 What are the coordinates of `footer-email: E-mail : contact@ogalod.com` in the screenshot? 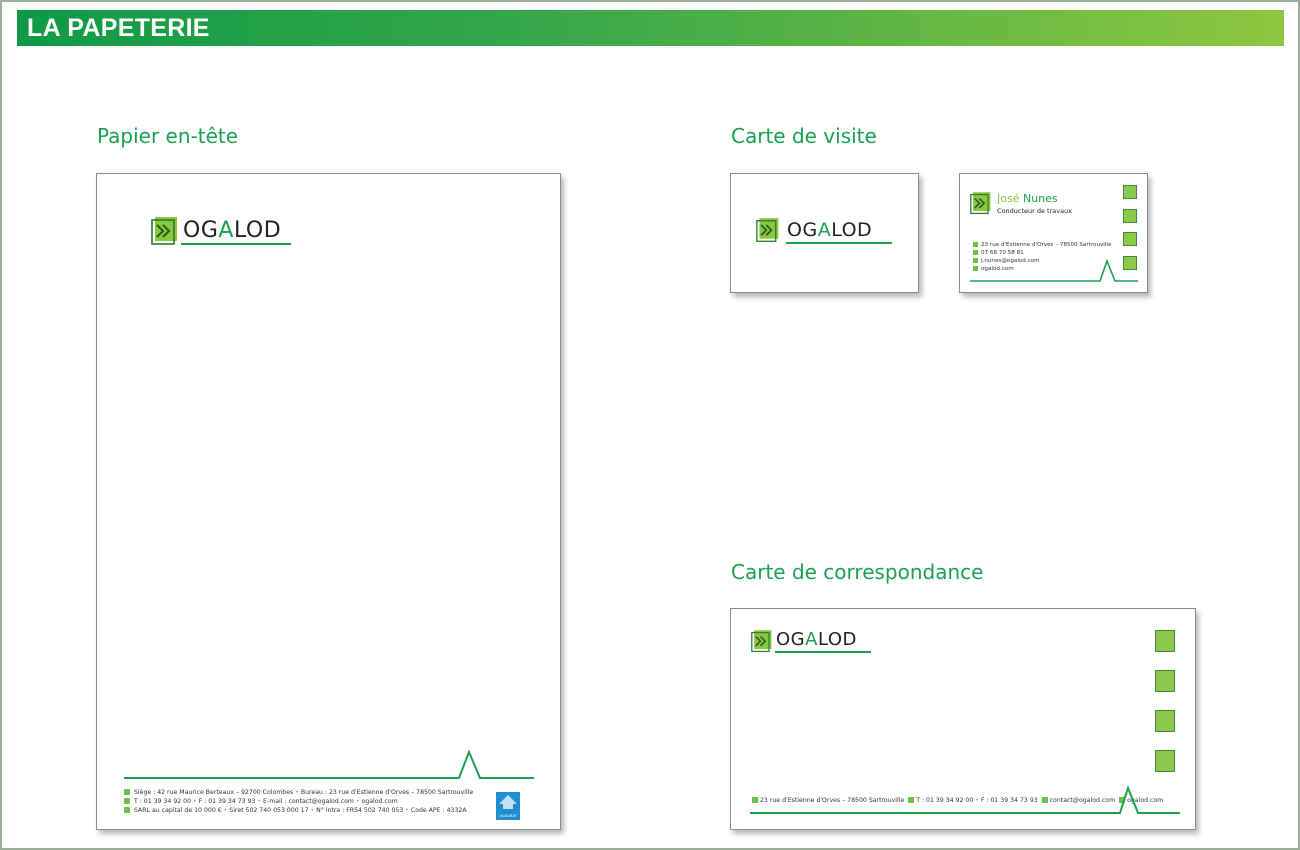 It's located at (308, 801).